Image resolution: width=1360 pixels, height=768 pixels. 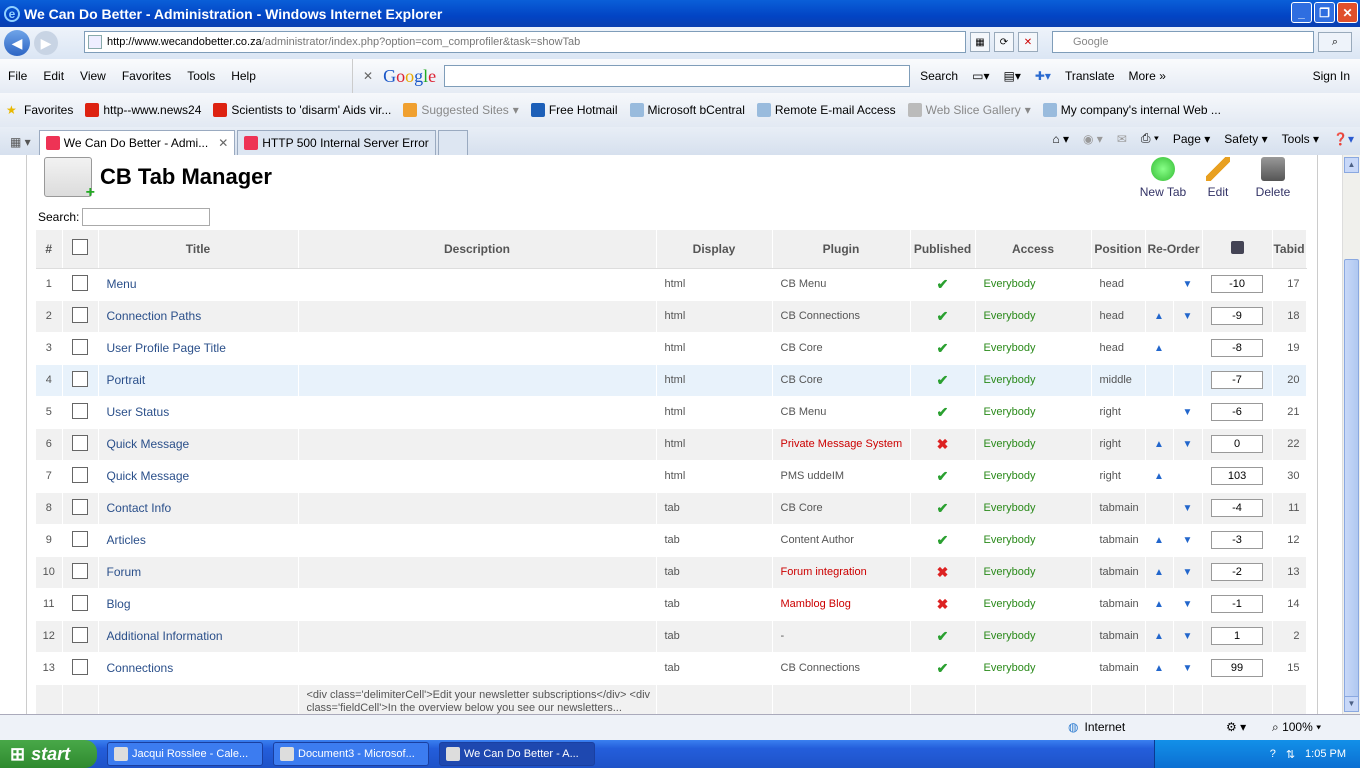 I want to click on close-button: ✕, so click(x=1347, y=12).